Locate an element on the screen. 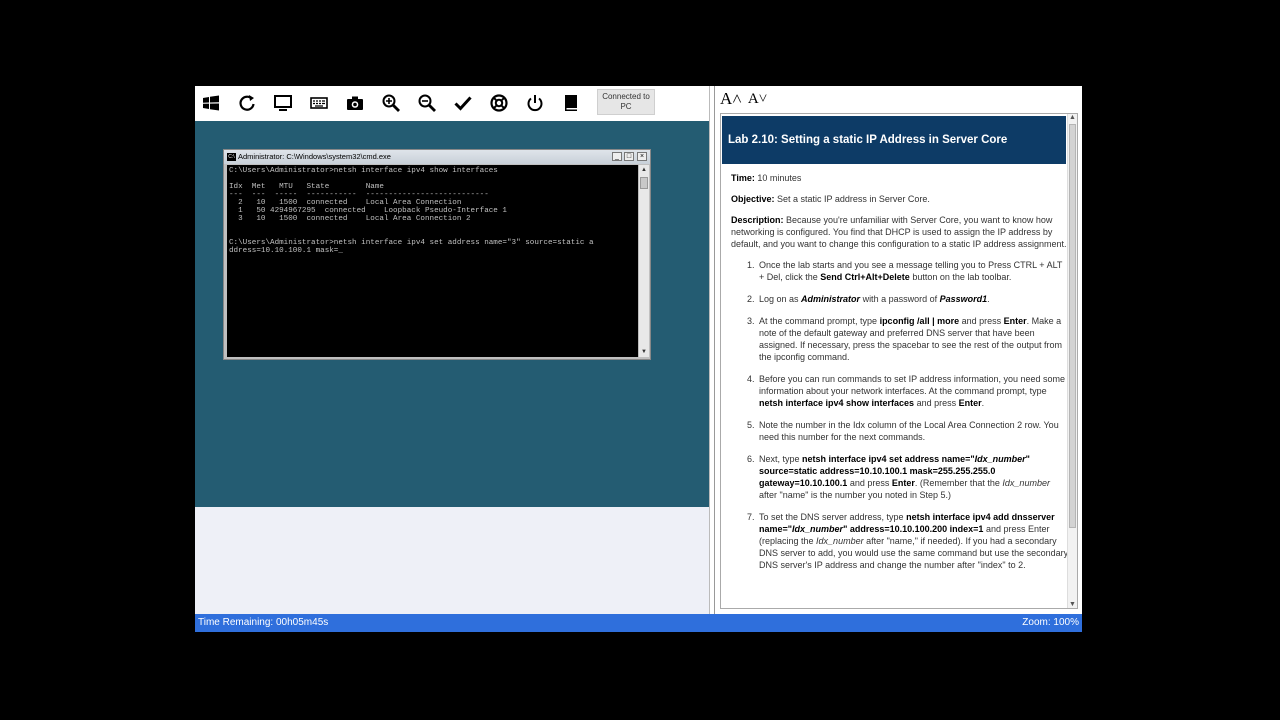  font-decrease-button: A˅ is located at coordinates (757, 101).